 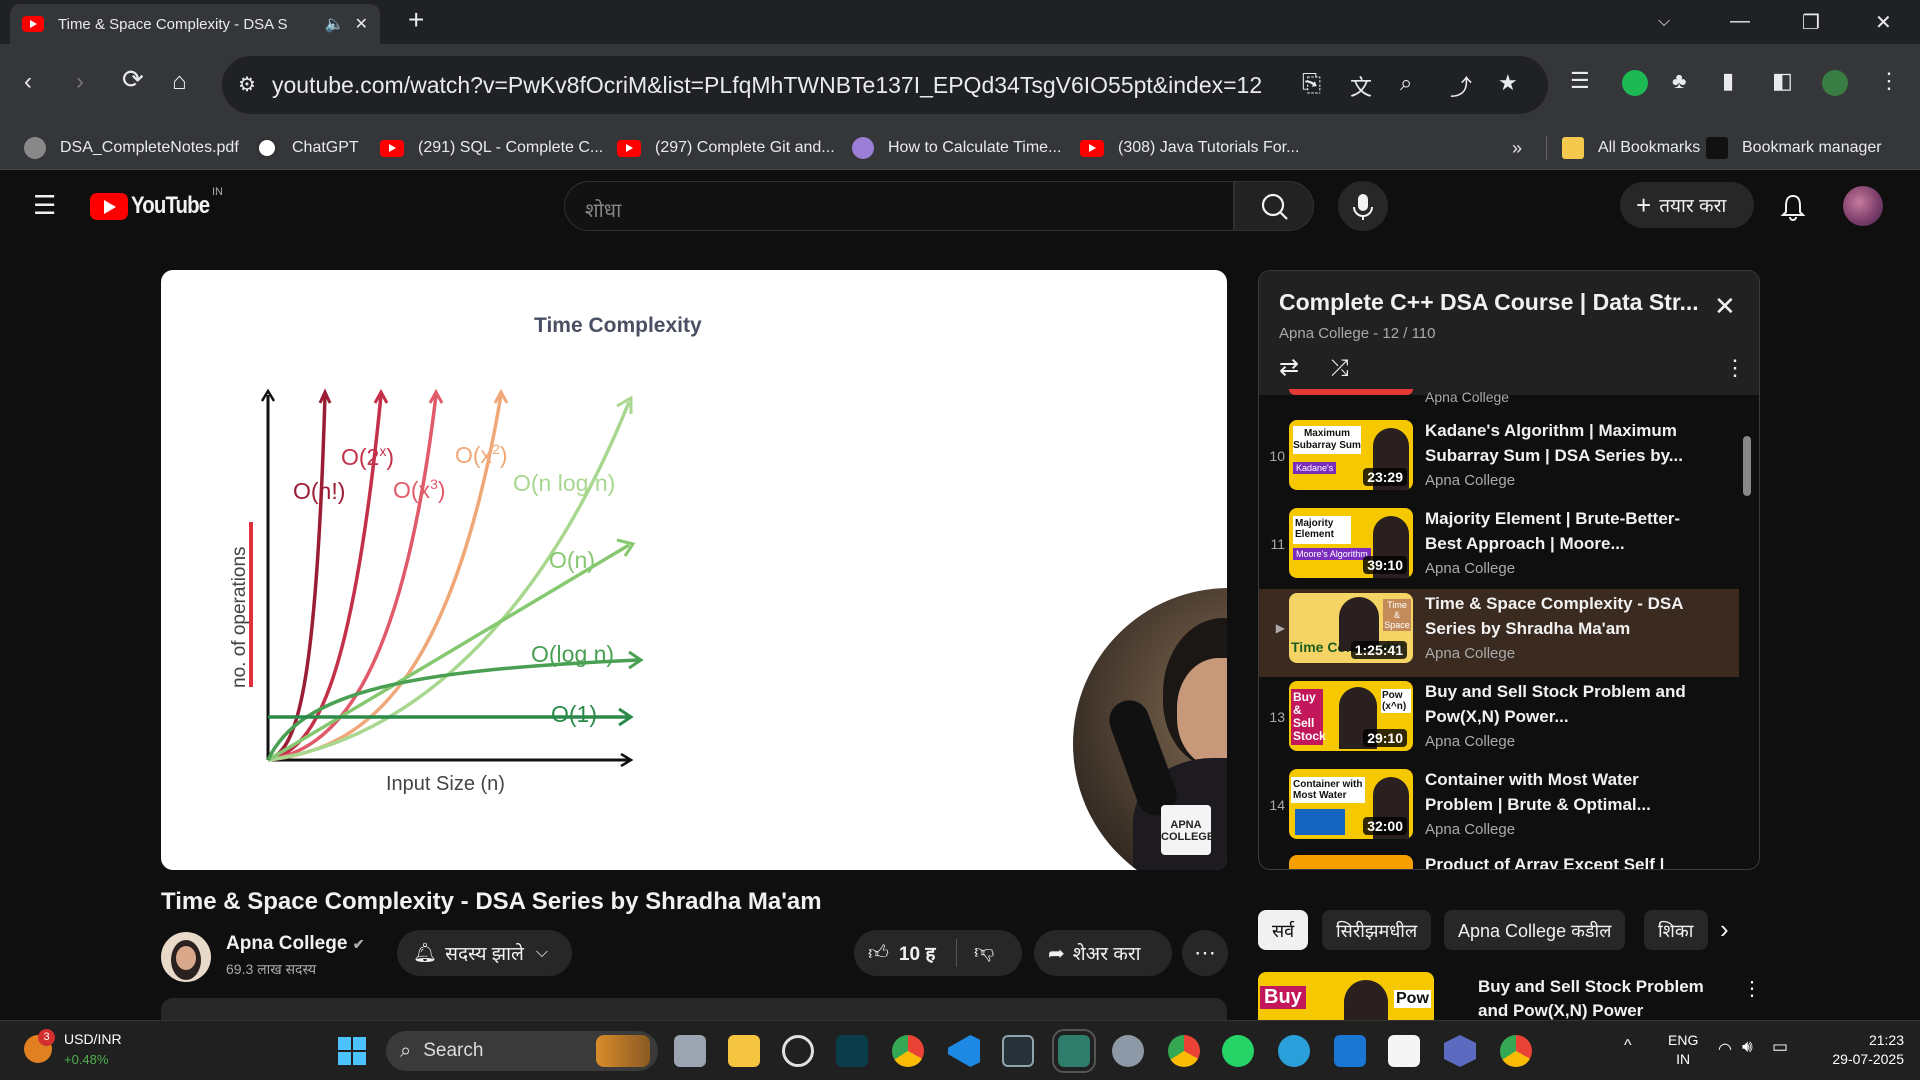 What do you see at coordinates (1780, 1047) in the screenshot?
I see `battery-icon: ▭` at bounding box center [1780, 1047].